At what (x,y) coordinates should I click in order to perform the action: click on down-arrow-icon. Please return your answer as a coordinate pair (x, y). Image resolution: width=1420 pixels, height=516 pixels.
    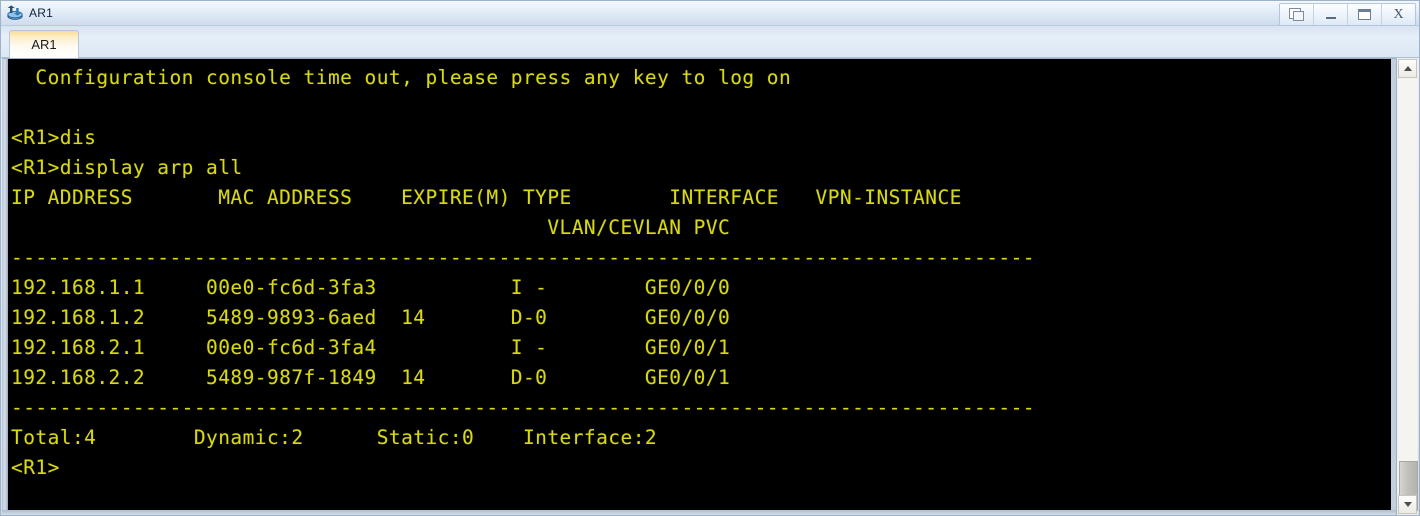
    Looking at the image, I should click on (1407, 504).